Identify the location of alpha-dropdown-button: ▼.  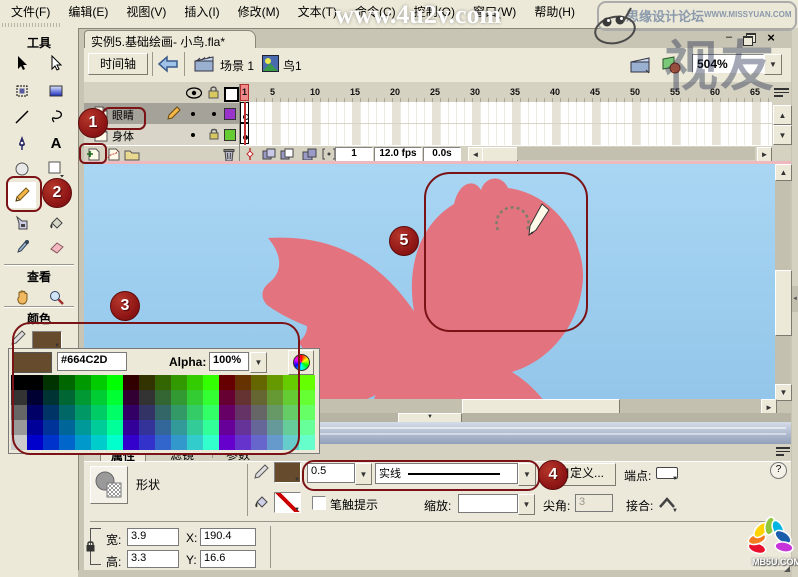
(258, 362).